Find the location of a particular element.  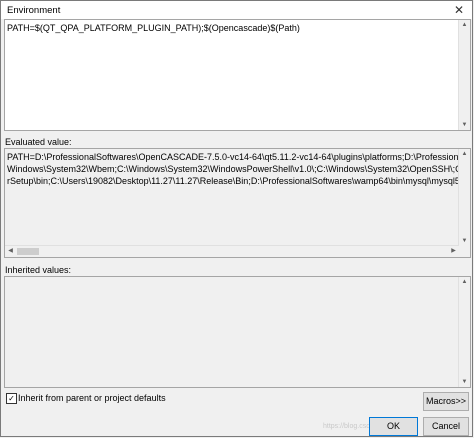

inherit-checkbox-label: Inherit from parent or project defaults is located at coordinates (92, 398).